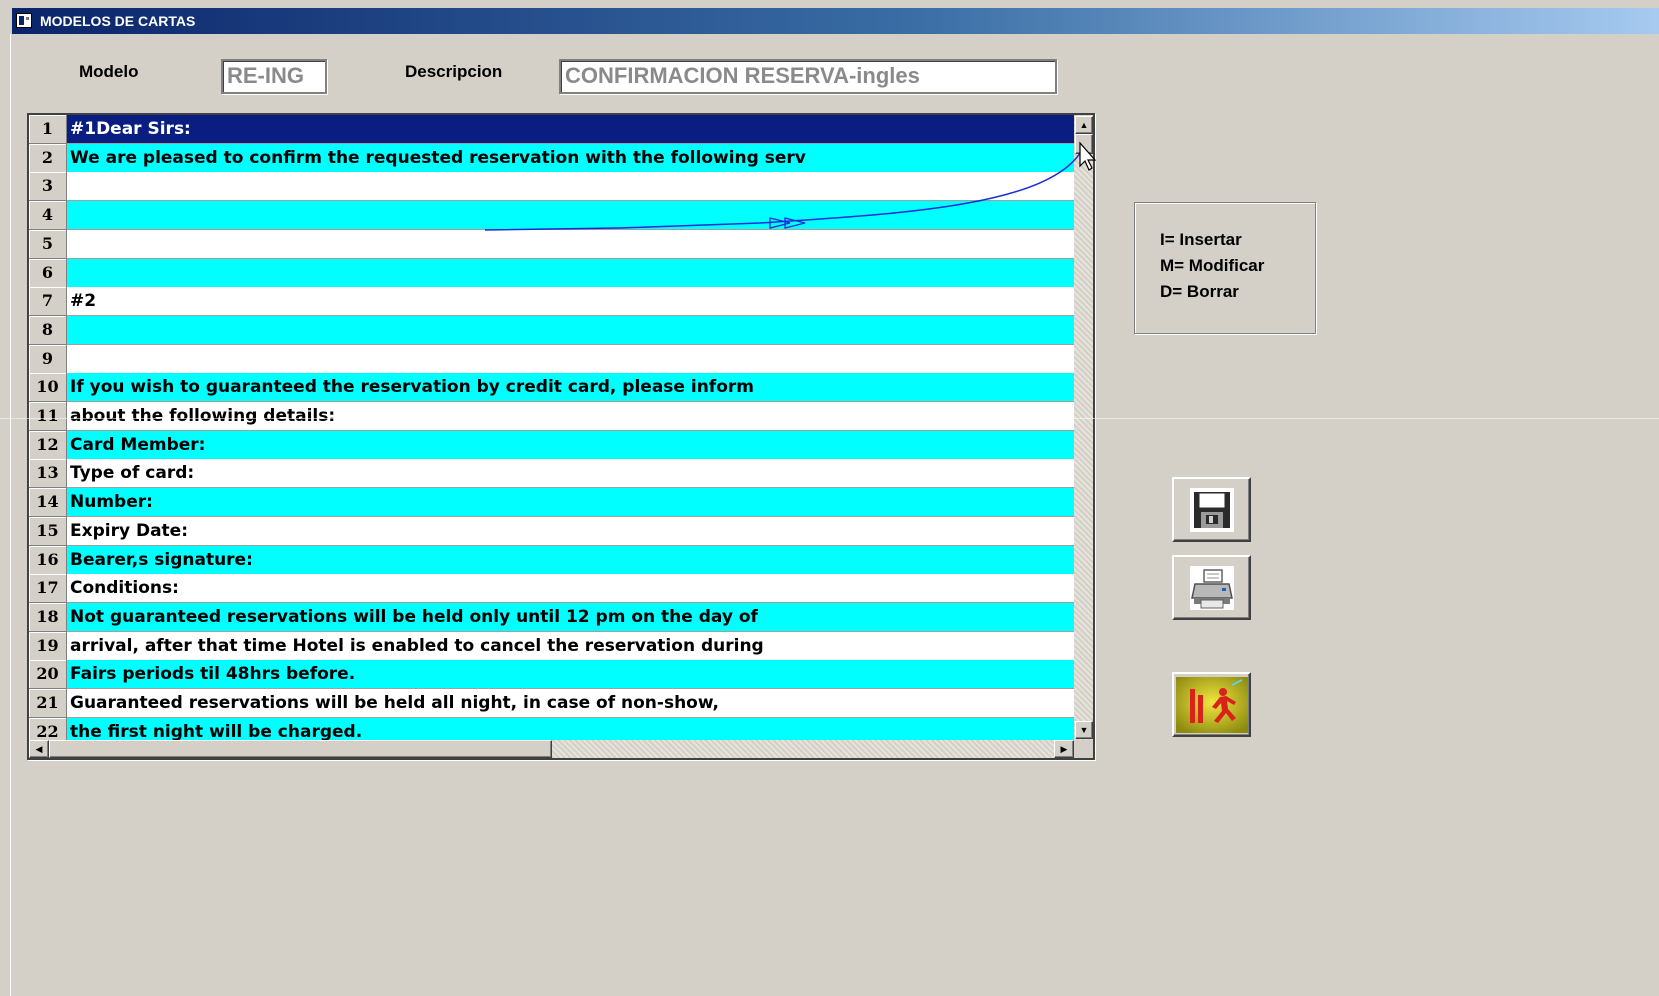  I want to click on print-button, so click(1211, 587).